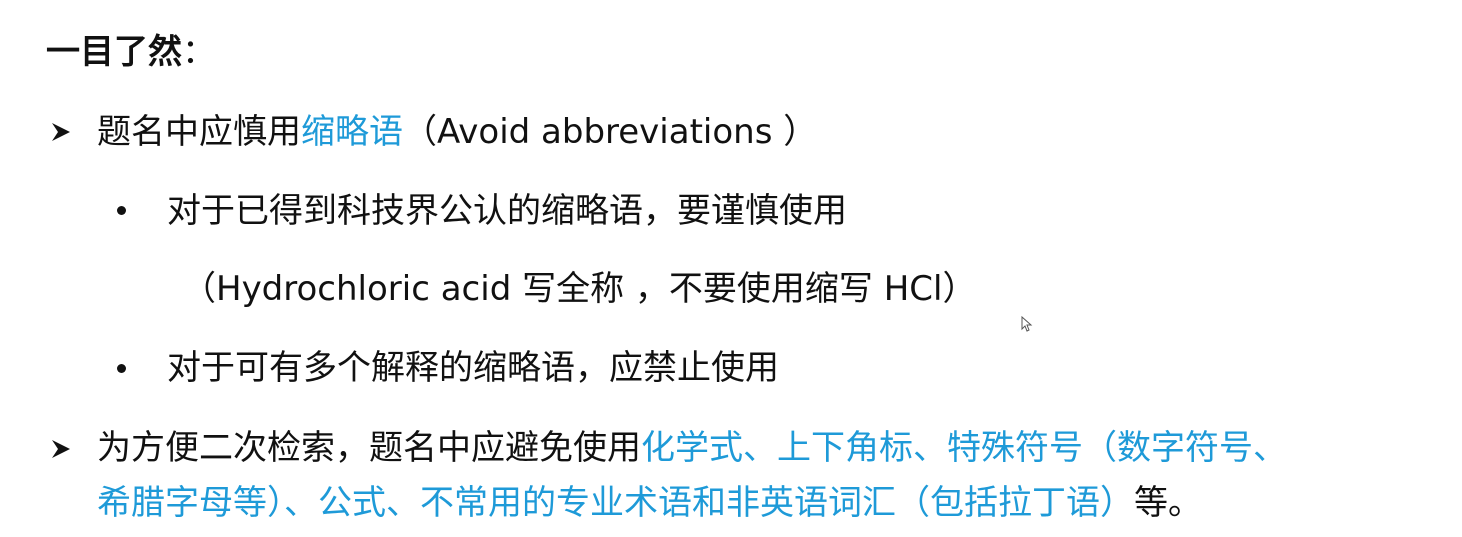  I want to click on item-text: 题名中应慎用, so click(199, 132).